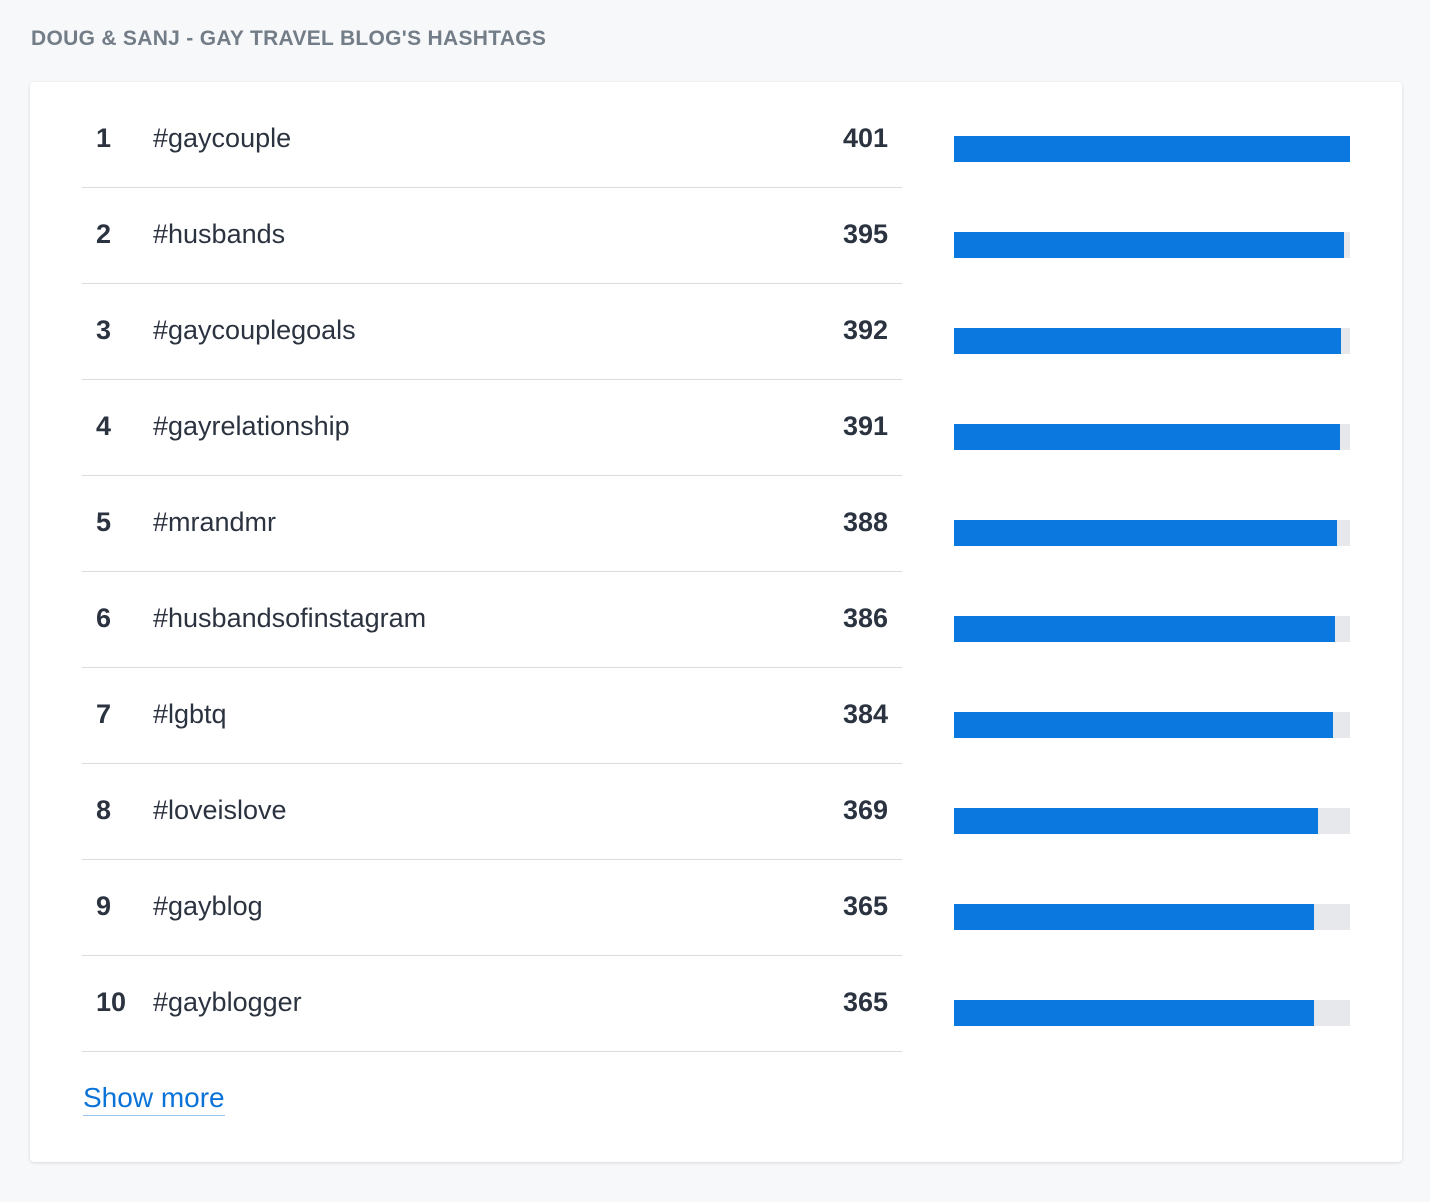 This screenshot has width=1430, height=1202. I want to click on hashtag-rank: 4, so click(104, 426).